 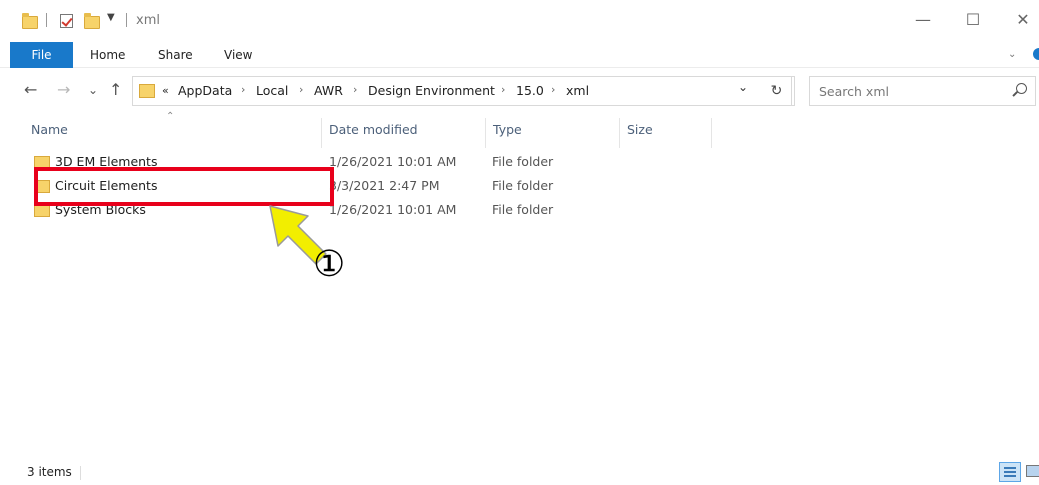 I want to click on item-count: 3 items, so click(x=49, y=472).